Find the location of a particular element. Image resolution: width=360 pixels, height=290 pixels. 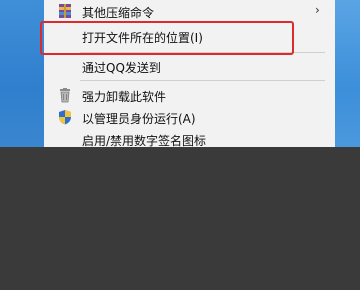

menu-item-label: 启用/禁用数字签名图标 is located at coordinates (144, 140).